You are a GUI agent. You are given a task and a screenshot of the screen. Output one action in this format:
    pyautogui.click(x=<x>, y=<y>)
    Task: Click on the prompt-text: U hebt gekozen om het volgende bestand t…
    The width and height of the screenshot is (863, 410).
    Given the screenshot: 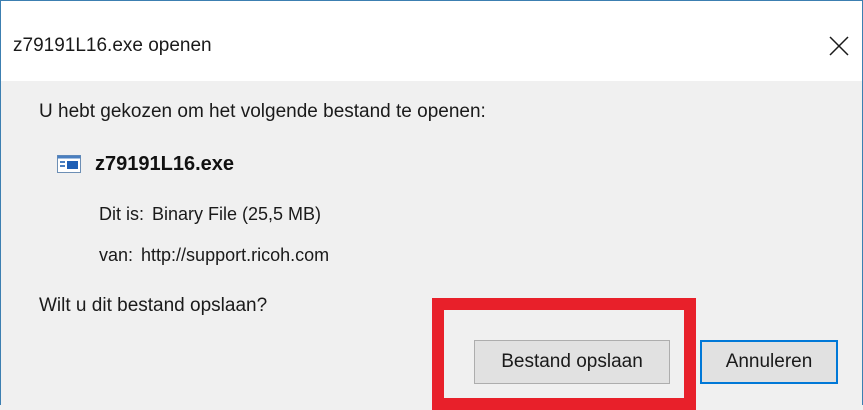 What is the action you would take?
    pyautogui.click(x=262, y=111)
    